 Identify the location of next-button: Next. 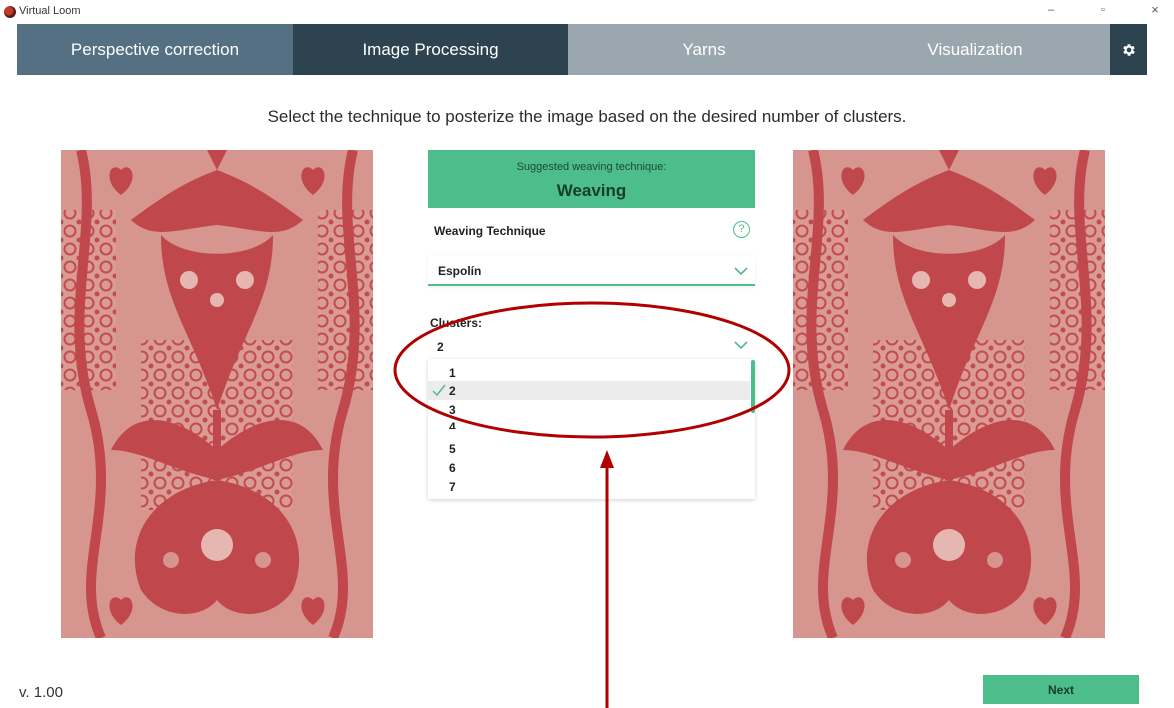
(1061, 689).